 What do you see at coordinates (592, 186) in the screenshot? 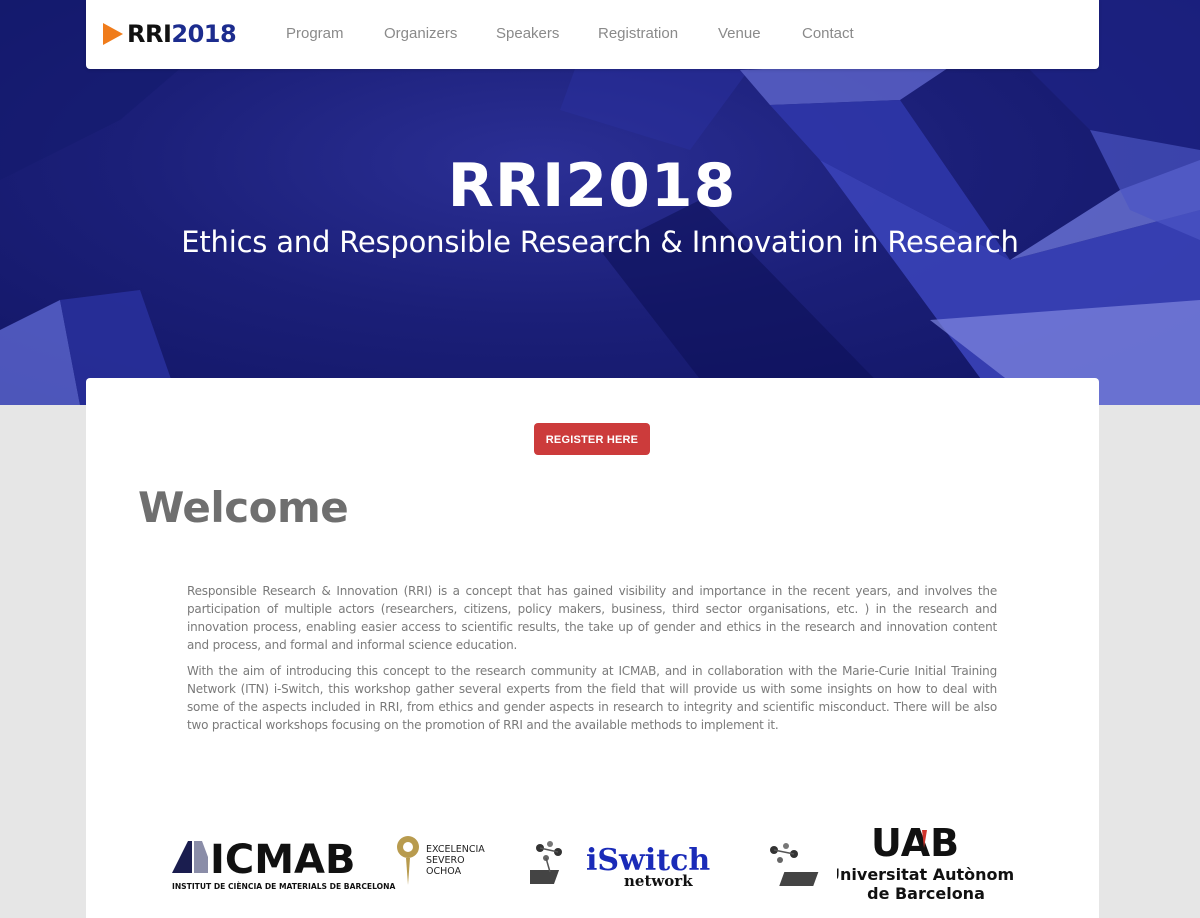
I see `hero-title: RRI2018` at bounding box center [592, 186].